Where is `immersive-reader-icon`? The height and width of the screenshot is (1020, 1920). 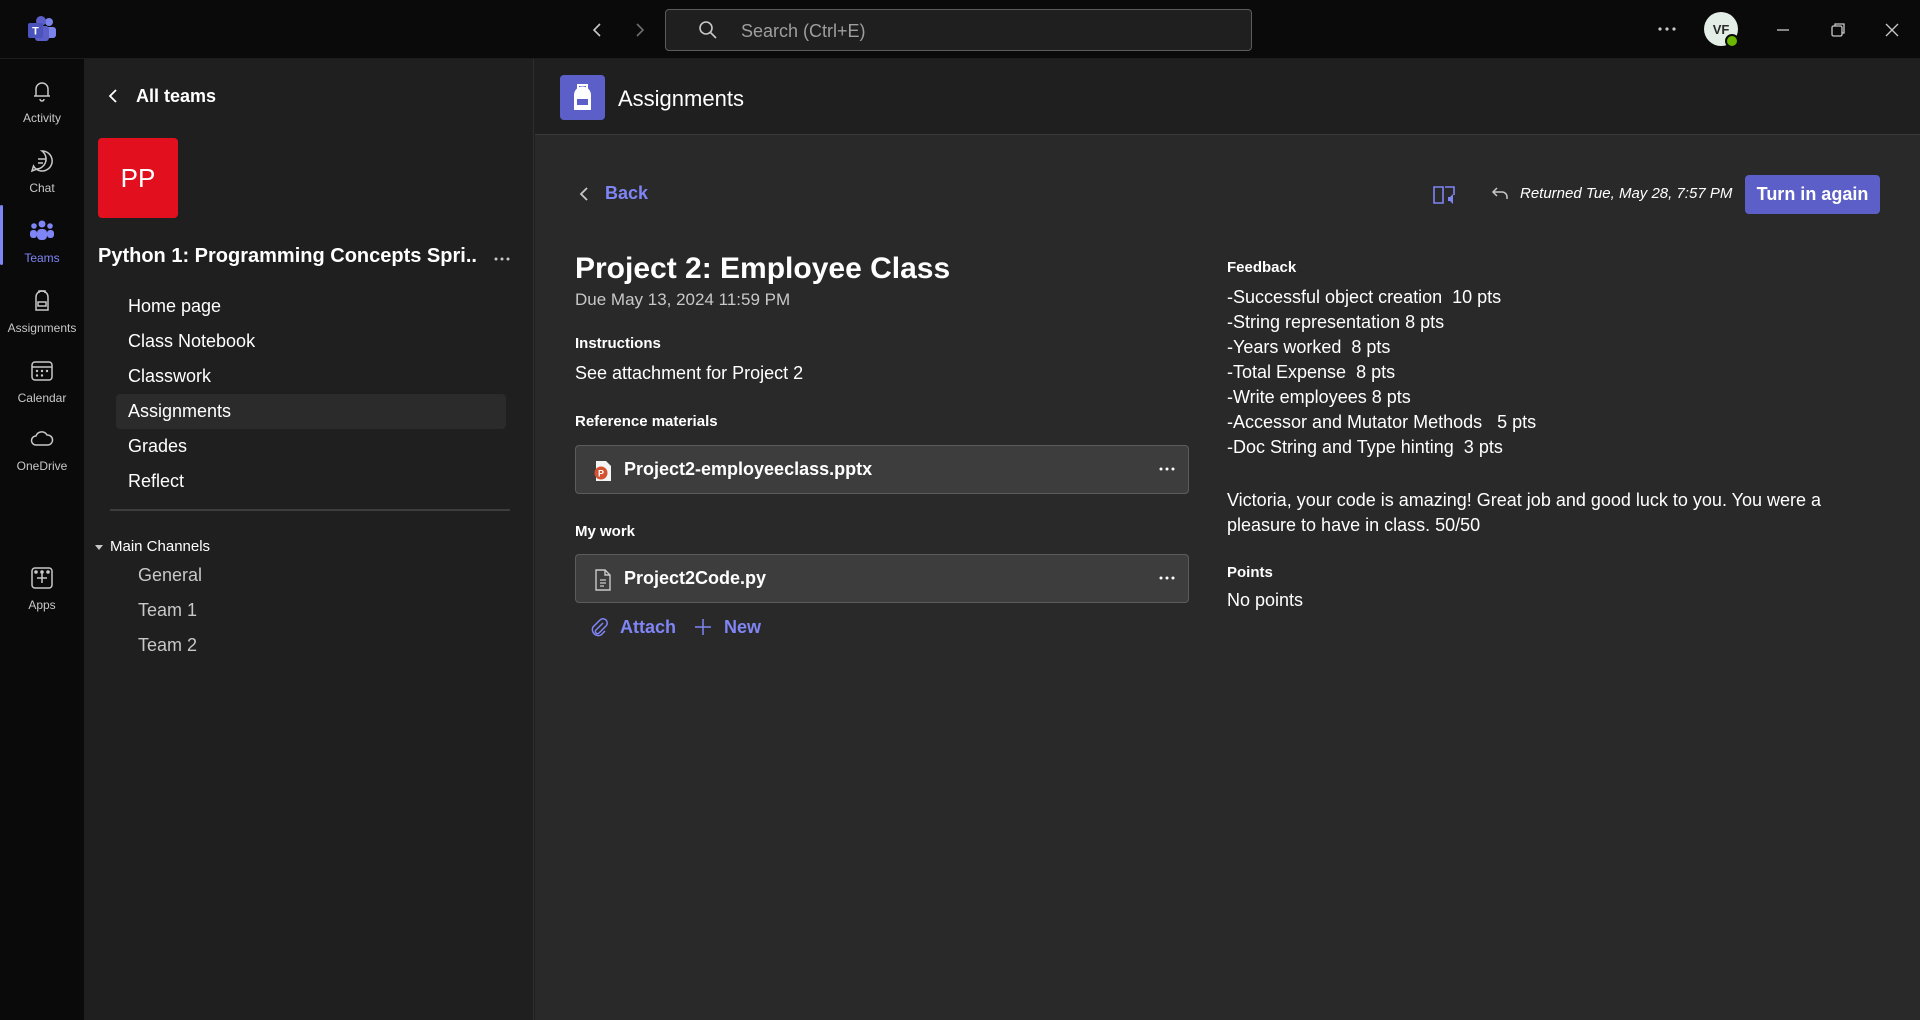 immersive-reader-icon is located at coordinates (1445, 195).